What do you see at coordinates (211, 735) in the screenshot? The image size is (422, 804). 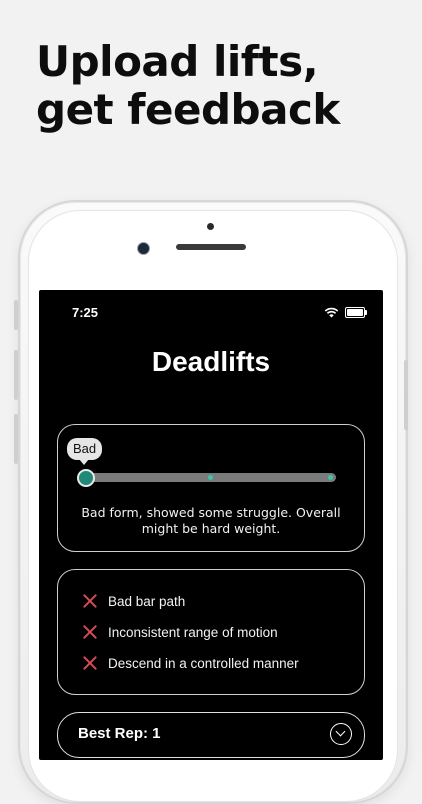 I see `best-rep-dropdown: Best Rep: 1` at bounding box center [211, 735].